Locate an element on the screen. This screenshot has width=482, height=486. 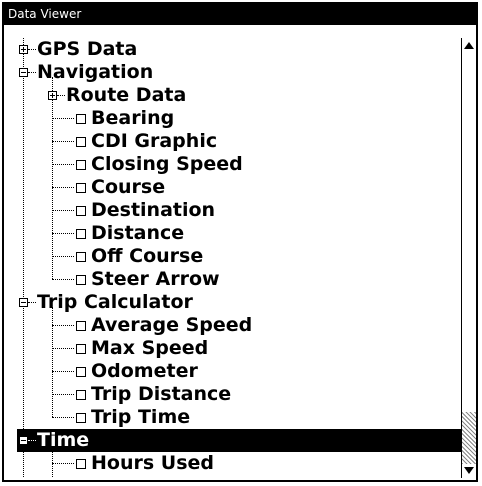
tree-label: Distance is located at coordinates (138, 233).